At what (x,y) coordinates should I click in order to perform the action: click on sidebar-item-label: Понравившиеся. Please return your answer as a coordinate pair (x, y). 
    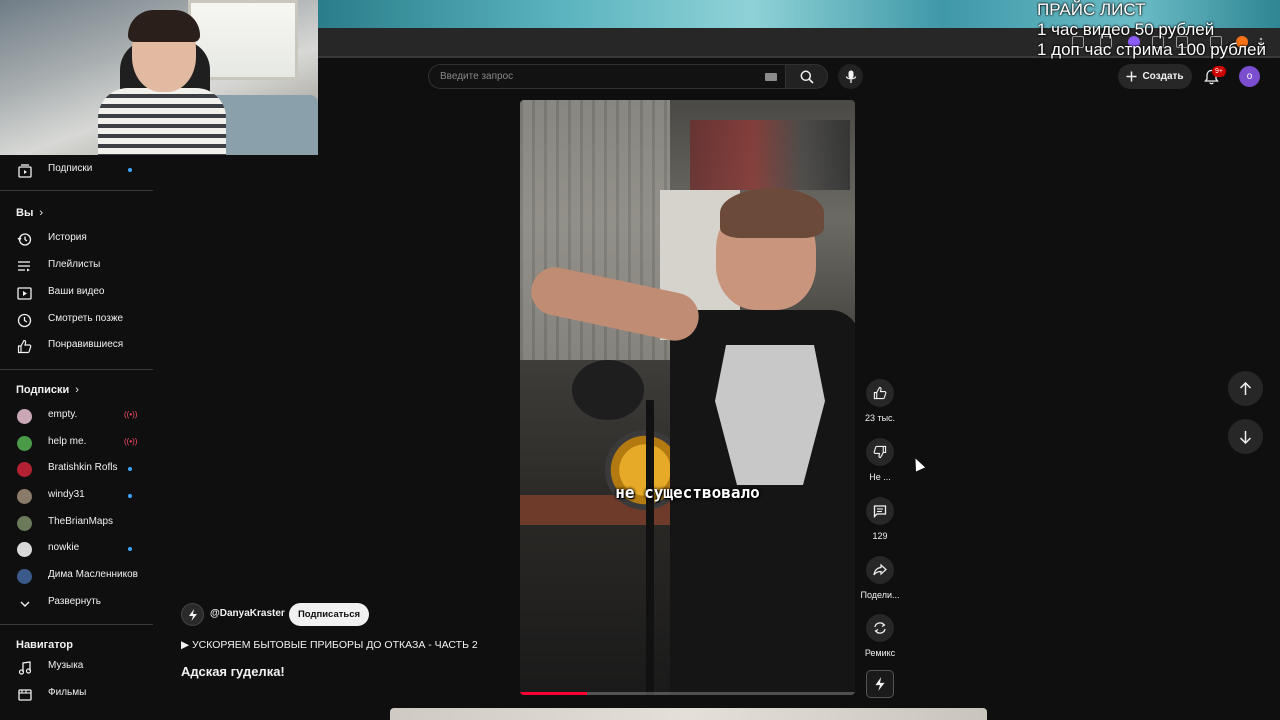
    Looking at the image, I should click on (86, 344).